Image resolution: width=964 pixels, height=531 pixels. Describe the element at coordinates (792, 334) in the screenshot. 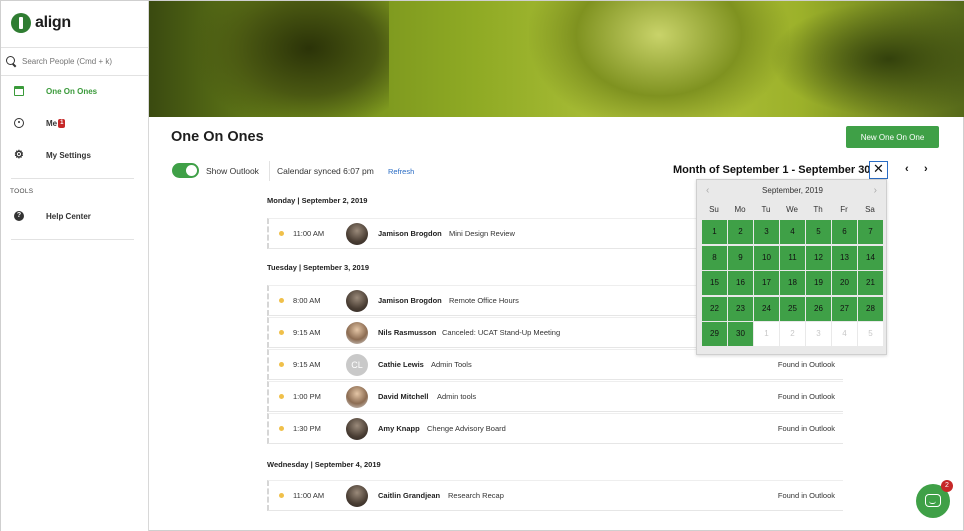

I see `datepicker-day-outside: 2` at that location.